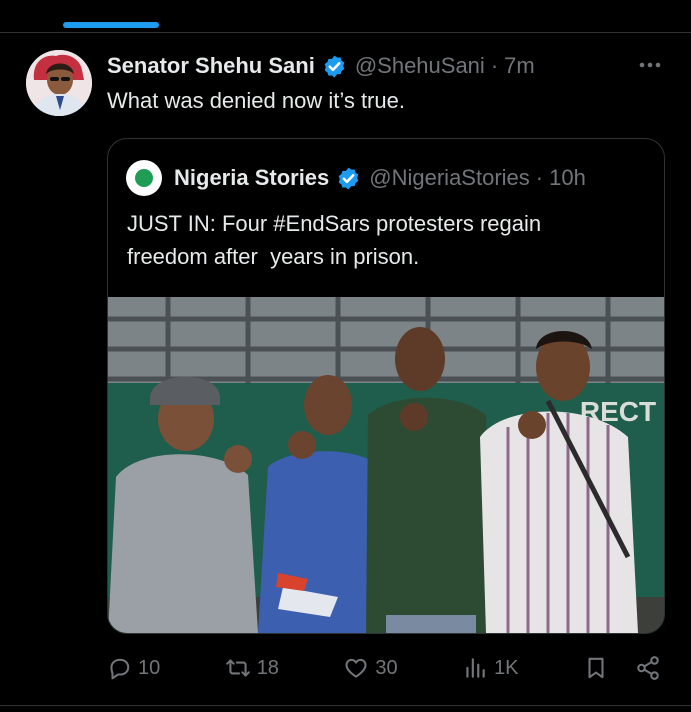  I want to click on tweet-text: What was denied now it’s true., so click(256, 100).